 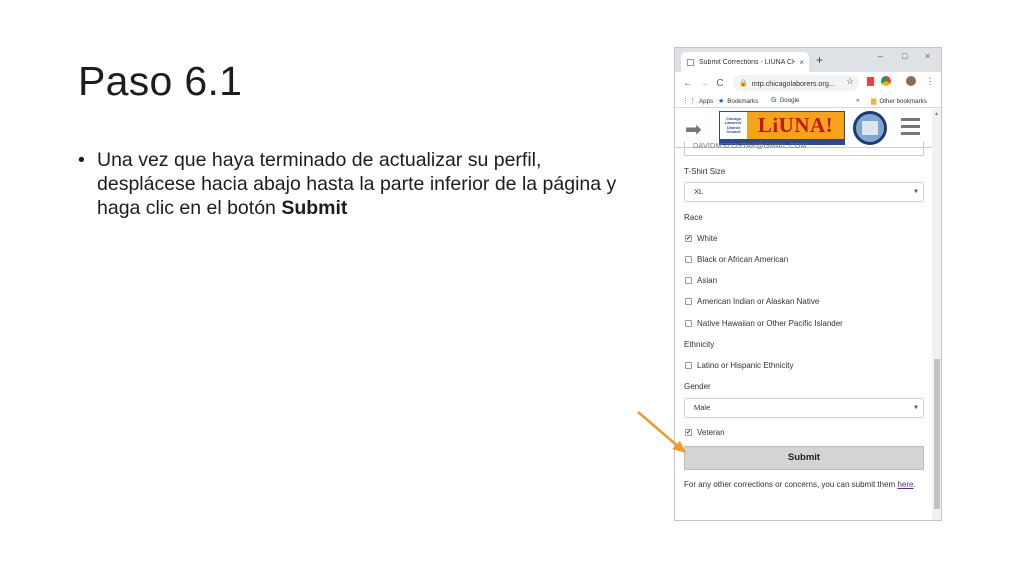 What do you see at coordinates (314, 208) in the screenshot?
I see `bullet-bold: Submit` at bounding box center [314, 208].